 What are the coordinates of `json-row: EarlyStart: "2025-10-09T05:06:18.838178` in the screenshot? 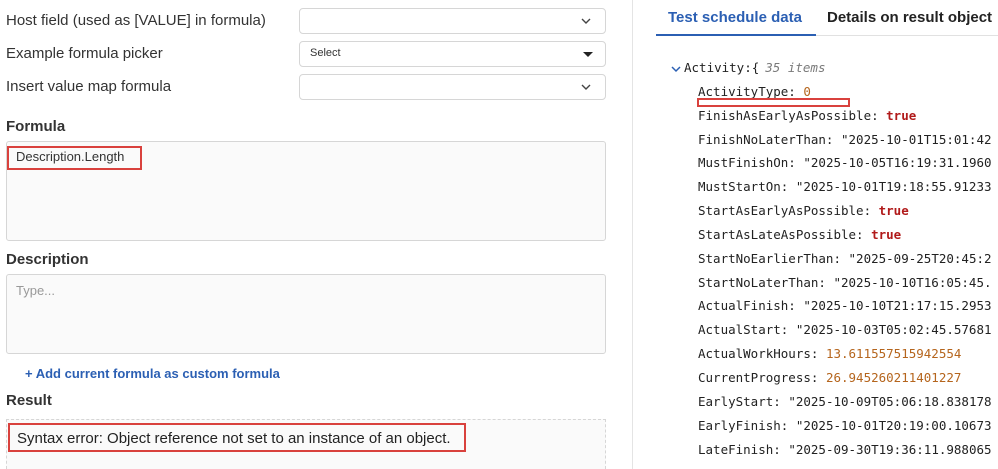 It's located at (845, 401).